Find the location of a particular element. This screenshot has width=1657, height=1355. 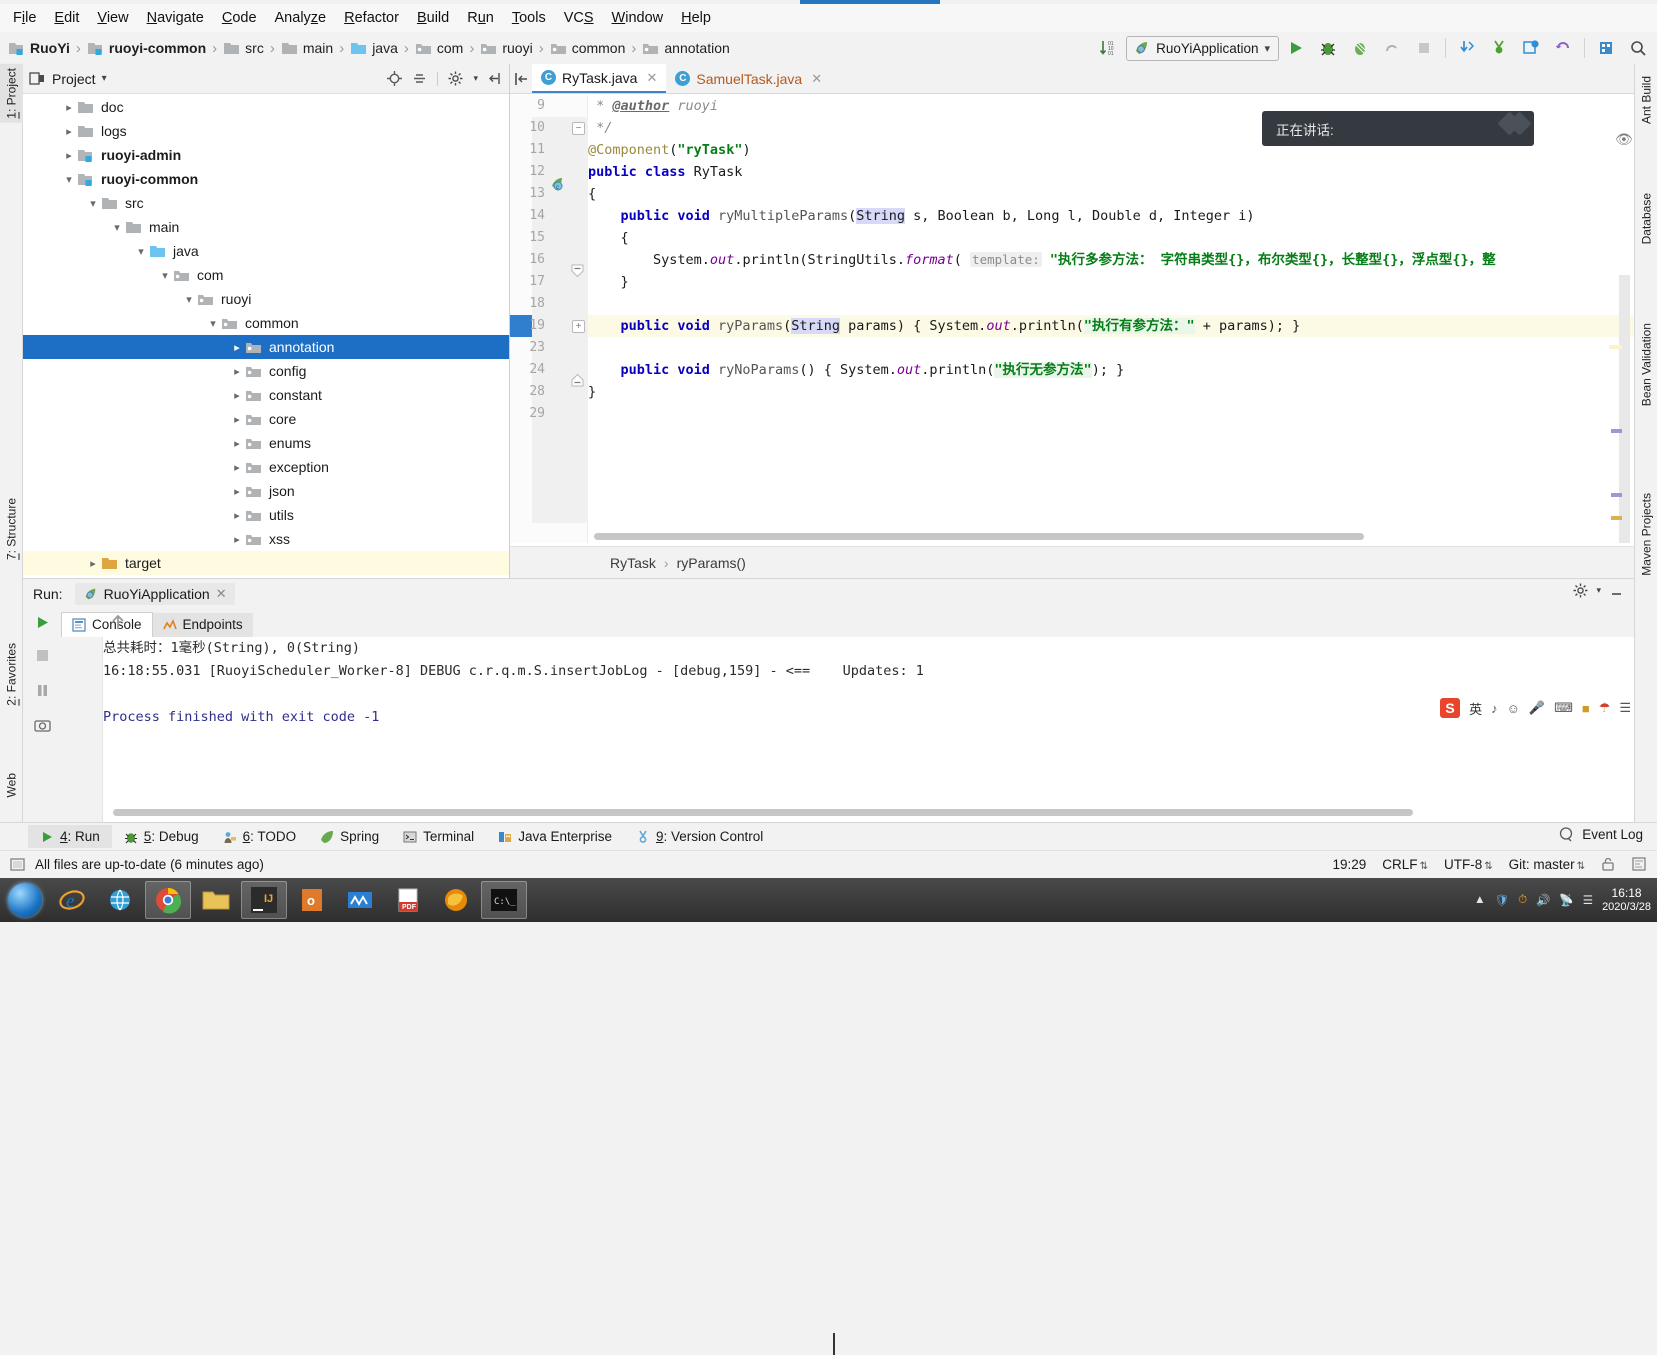

fold-marker-comment: − is located at coordinates (578, 128).